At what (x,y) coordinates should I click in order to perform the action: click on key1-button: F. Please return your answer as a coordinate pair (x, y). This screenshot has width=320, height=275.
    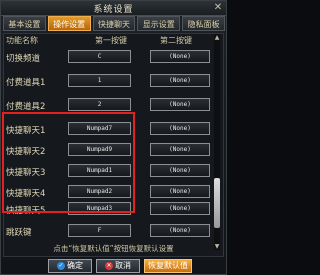
    Looking at the image, I should click on (99, 230).